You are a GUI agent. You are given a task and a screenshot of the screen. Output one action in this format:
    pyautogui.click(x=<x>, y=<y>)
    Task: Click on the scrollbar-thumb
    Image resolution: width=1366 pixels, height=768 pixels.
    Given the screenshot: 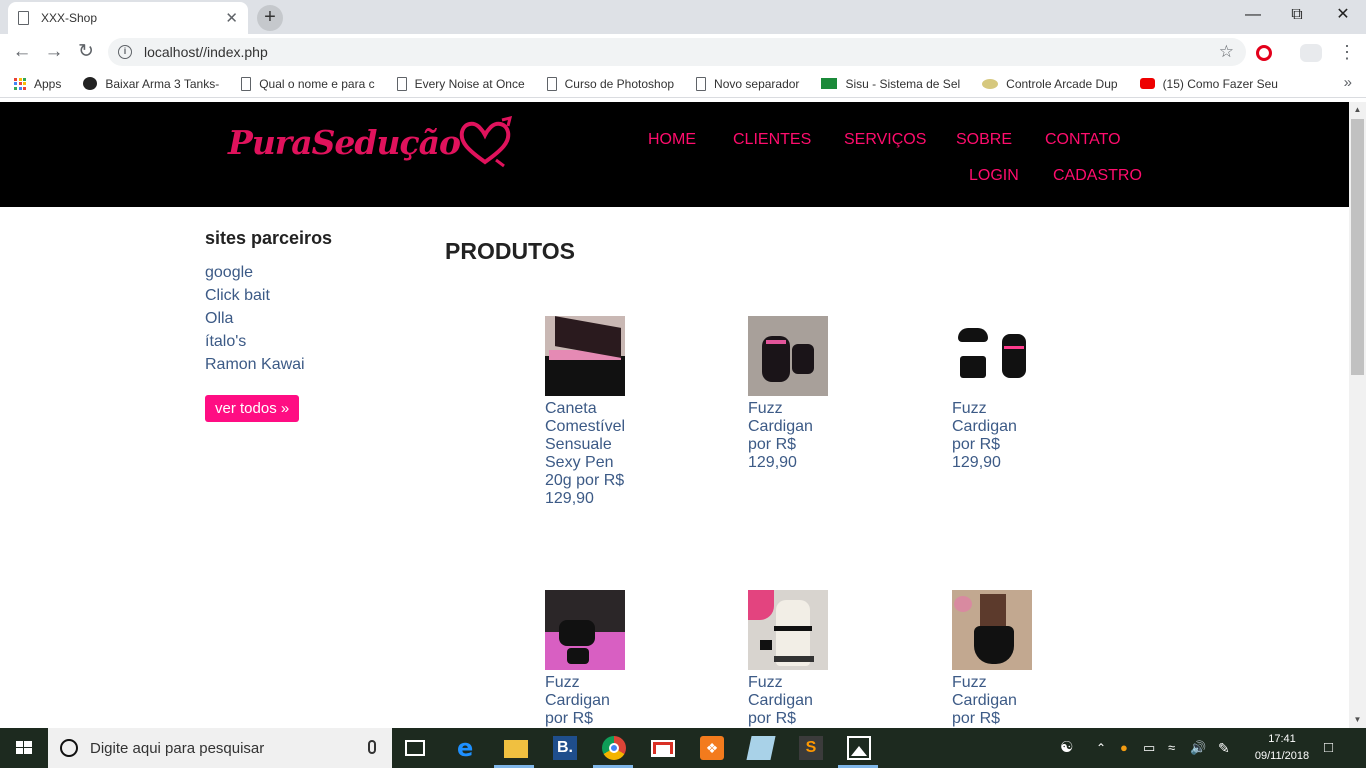 What is the action you would take?
    pyautogui.click(x=1357, y=247)
    